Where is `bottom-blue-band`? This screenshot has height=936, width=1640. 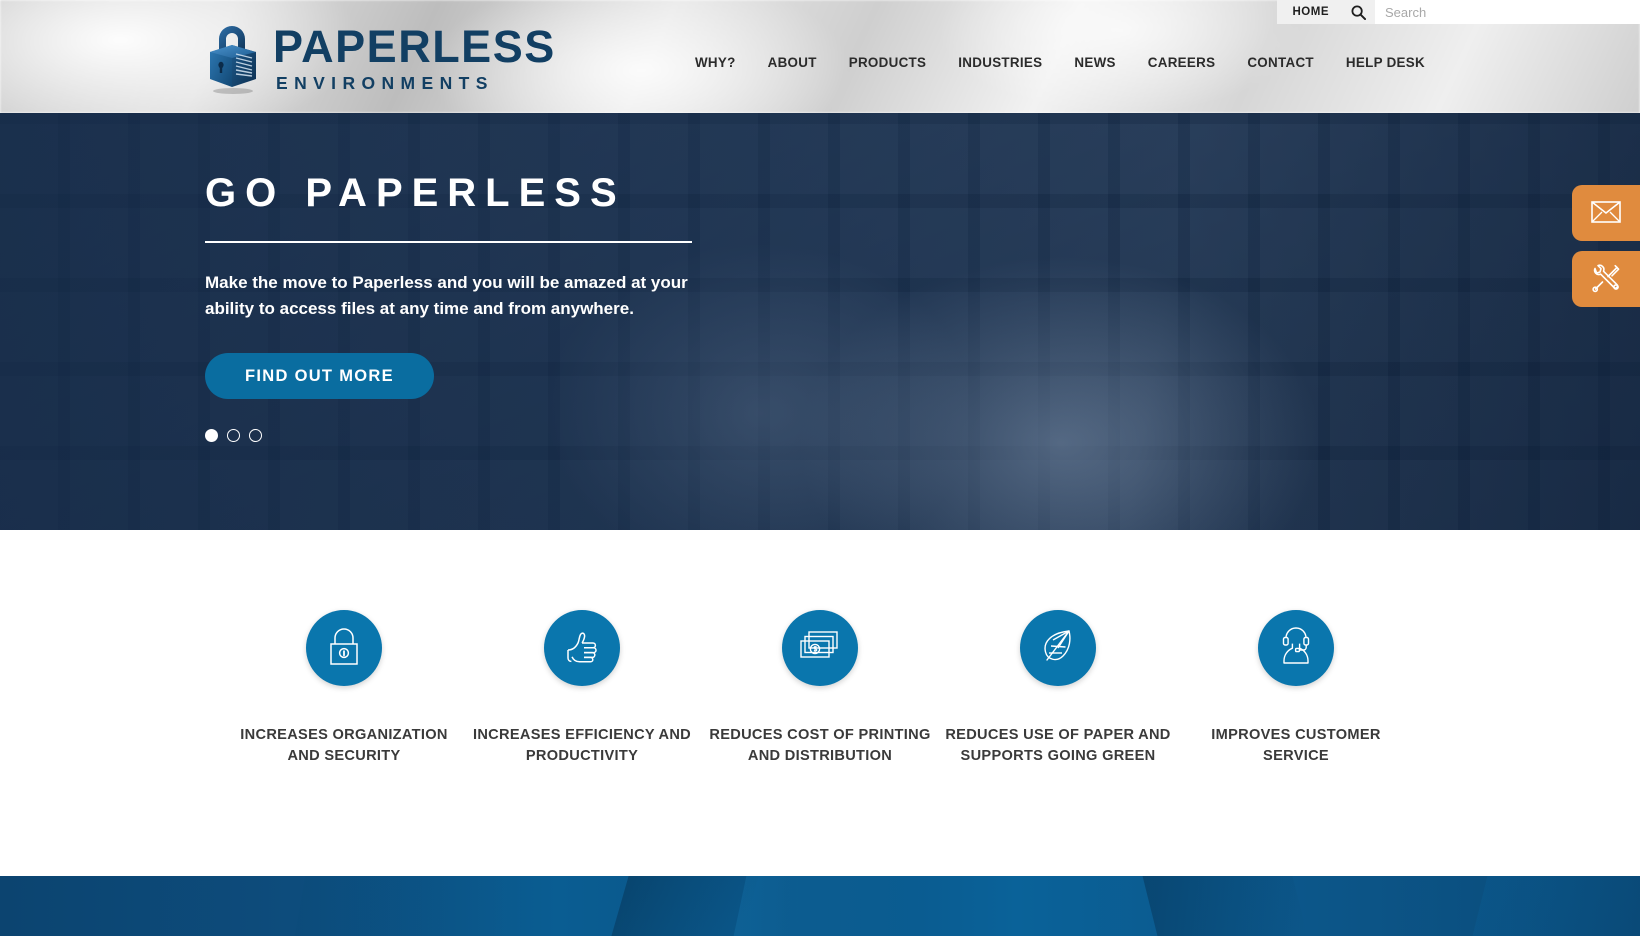
bottom-blue-band is located at coordinates (820, 906).